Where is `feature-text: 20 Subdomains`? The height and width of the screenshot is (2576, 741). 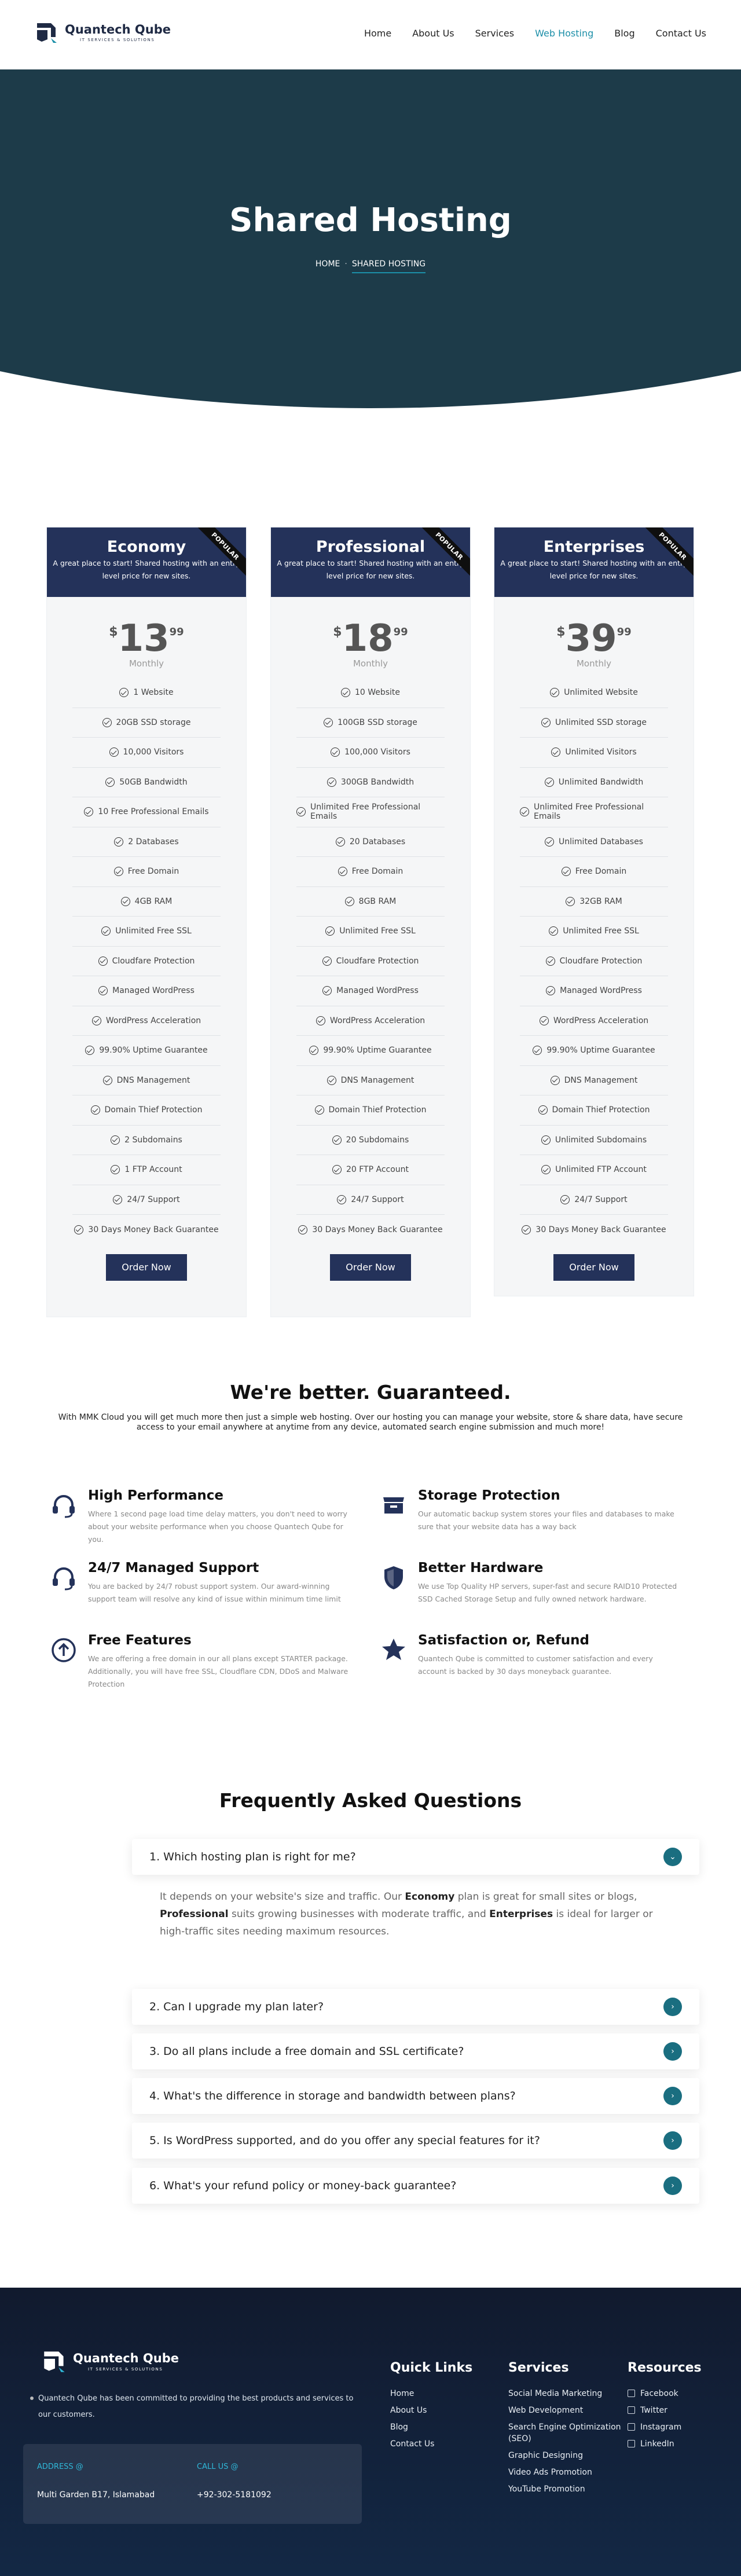
feature-text: 20 Subdomains is located at coordinates (377, 1140).